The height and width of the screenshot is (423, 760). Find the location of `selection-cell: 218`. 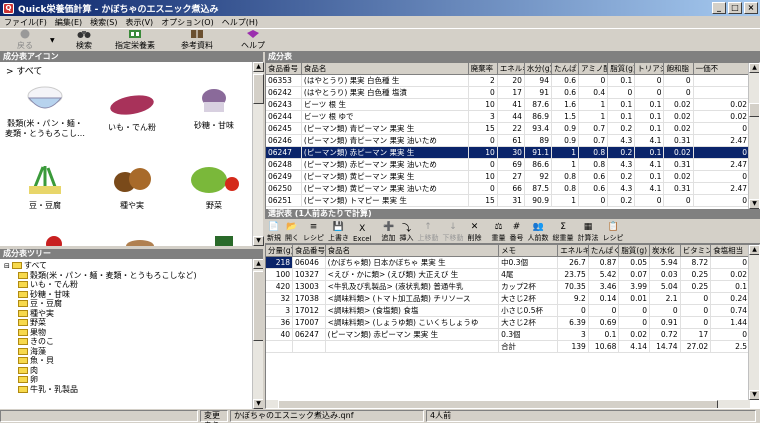

selection-cell: 218 is located at coordinates (280, 262).